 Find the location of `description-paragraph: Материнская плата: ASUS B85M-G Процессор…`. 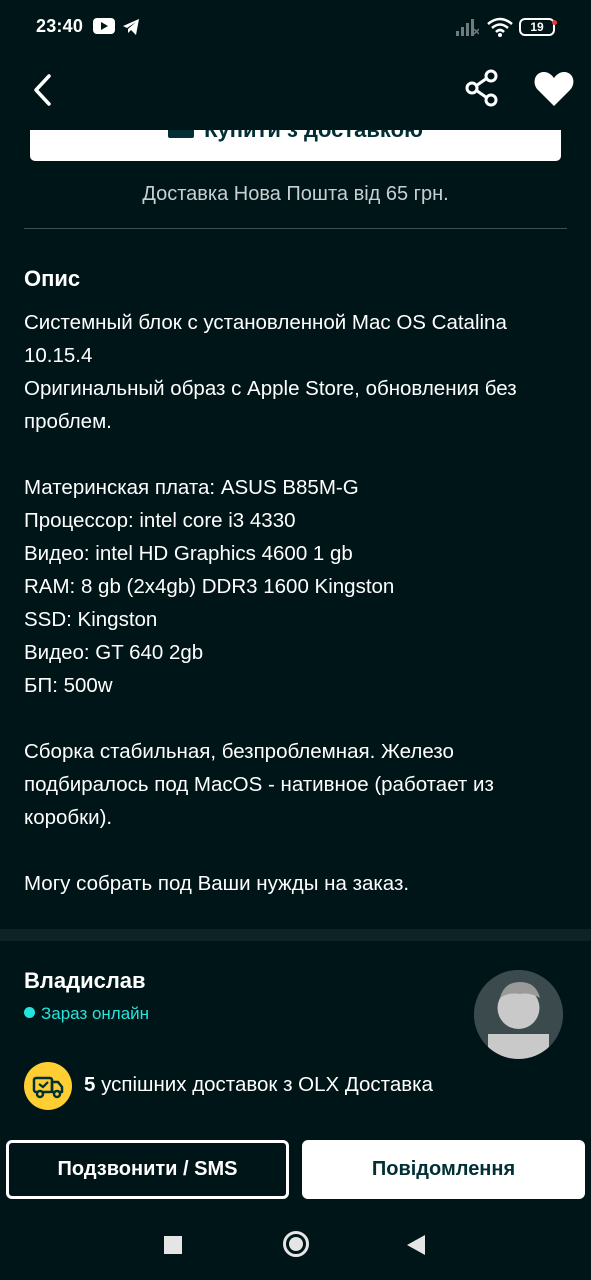

description-paragraph: Материнская плата: ASUS B85M-G Процессор… is located at coordinates (209, 586).